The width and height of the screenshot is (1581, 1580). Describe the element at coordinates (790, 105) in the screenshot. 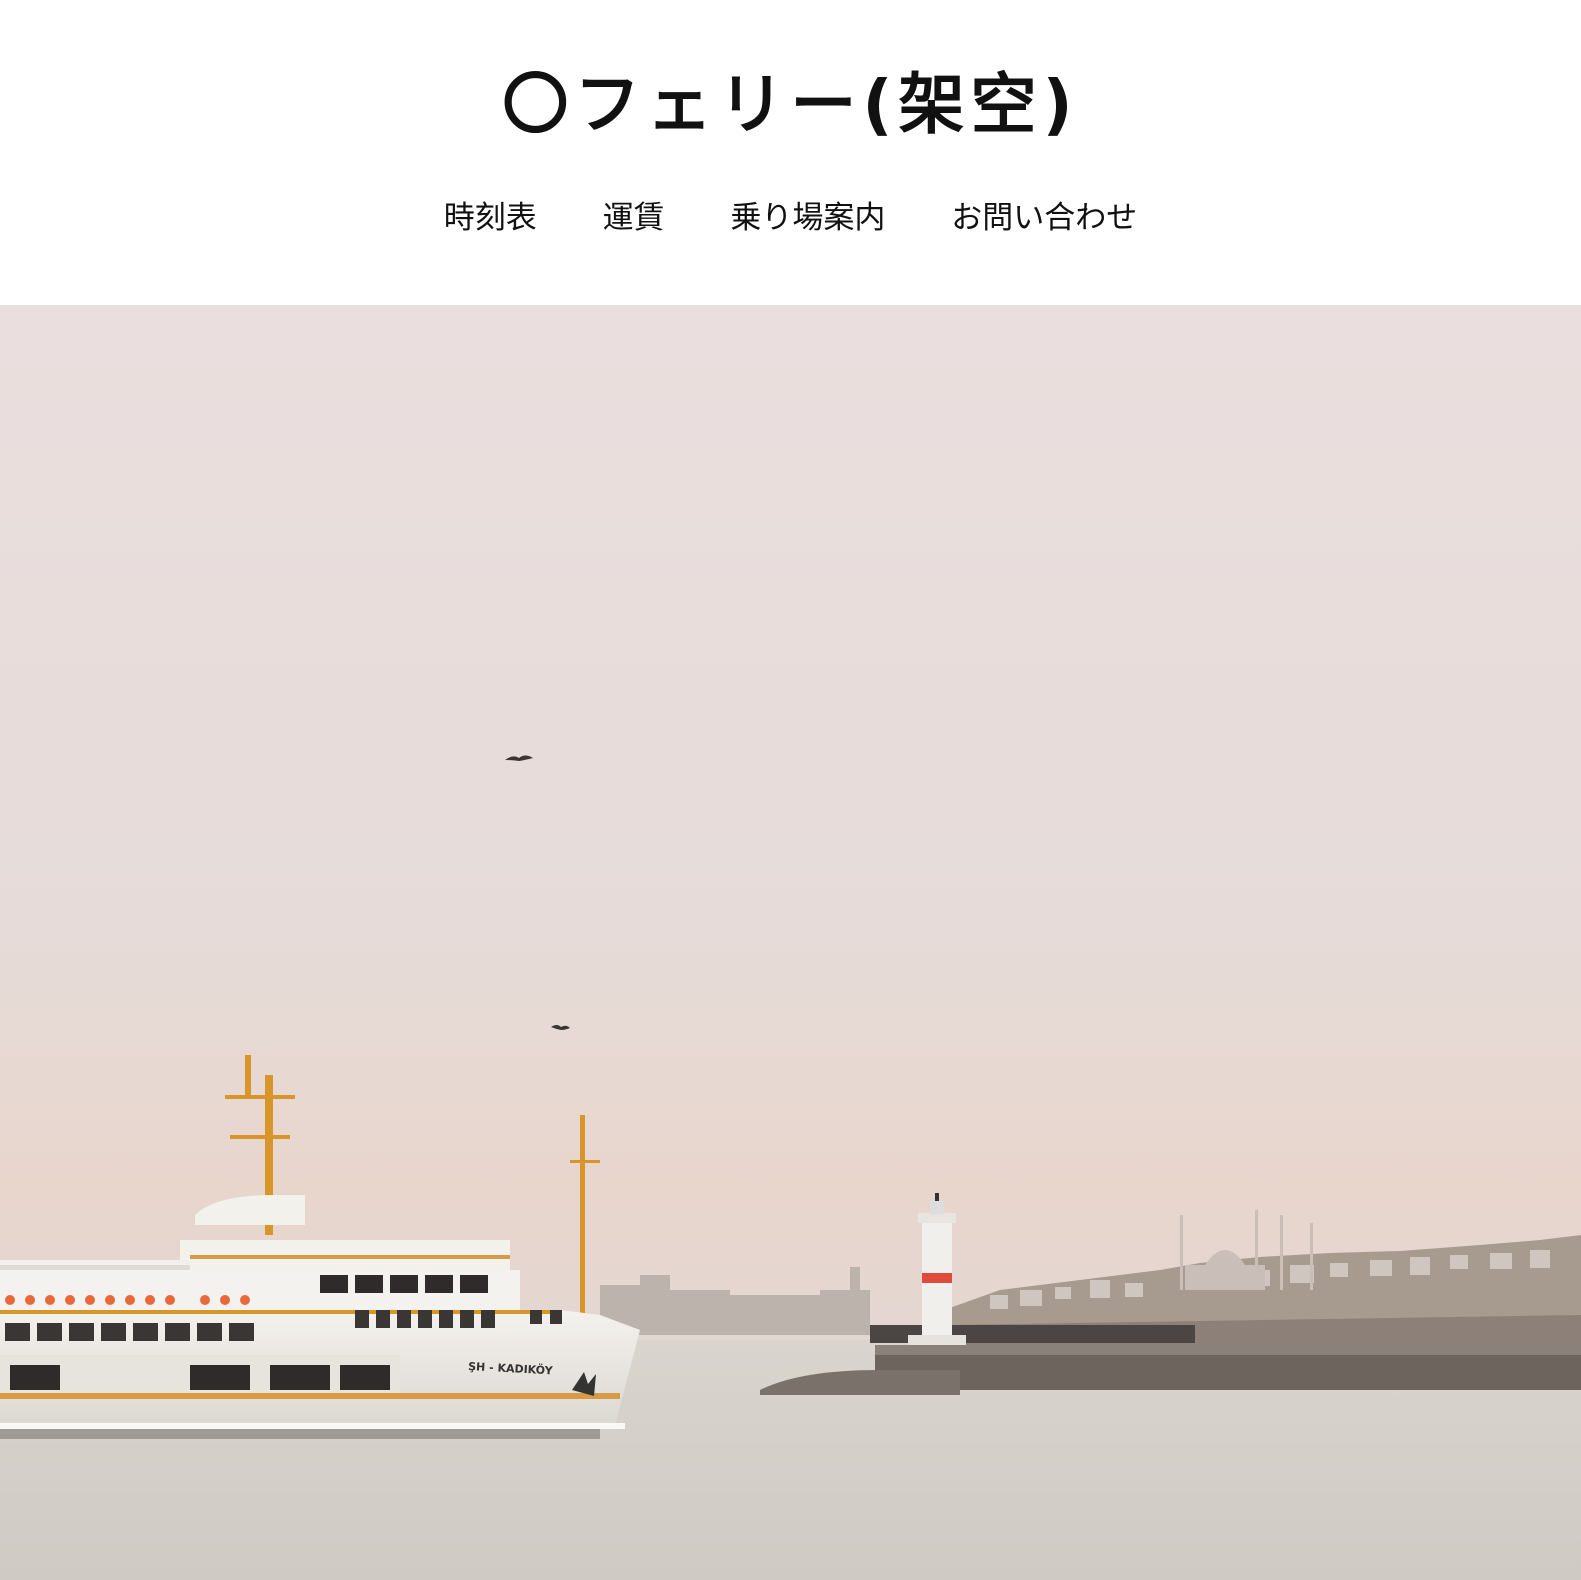

I see `site-title: 〇フェリー(架空)` at that location.